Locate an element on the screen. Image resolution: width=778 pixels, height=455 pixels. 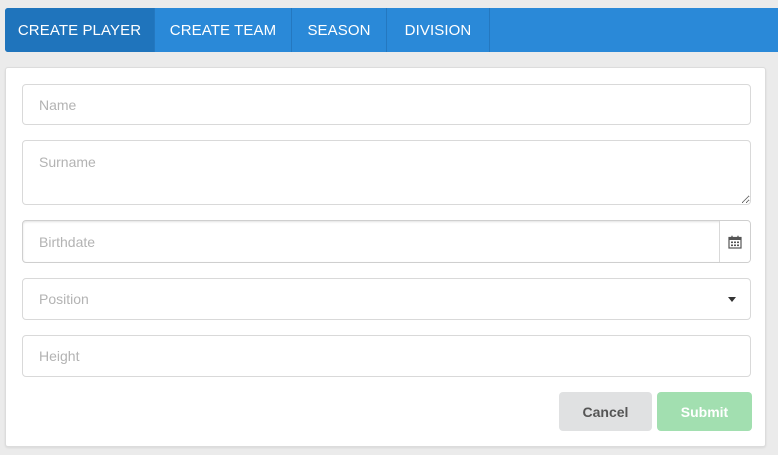
calendar-button is located at coordinates (734, 241).